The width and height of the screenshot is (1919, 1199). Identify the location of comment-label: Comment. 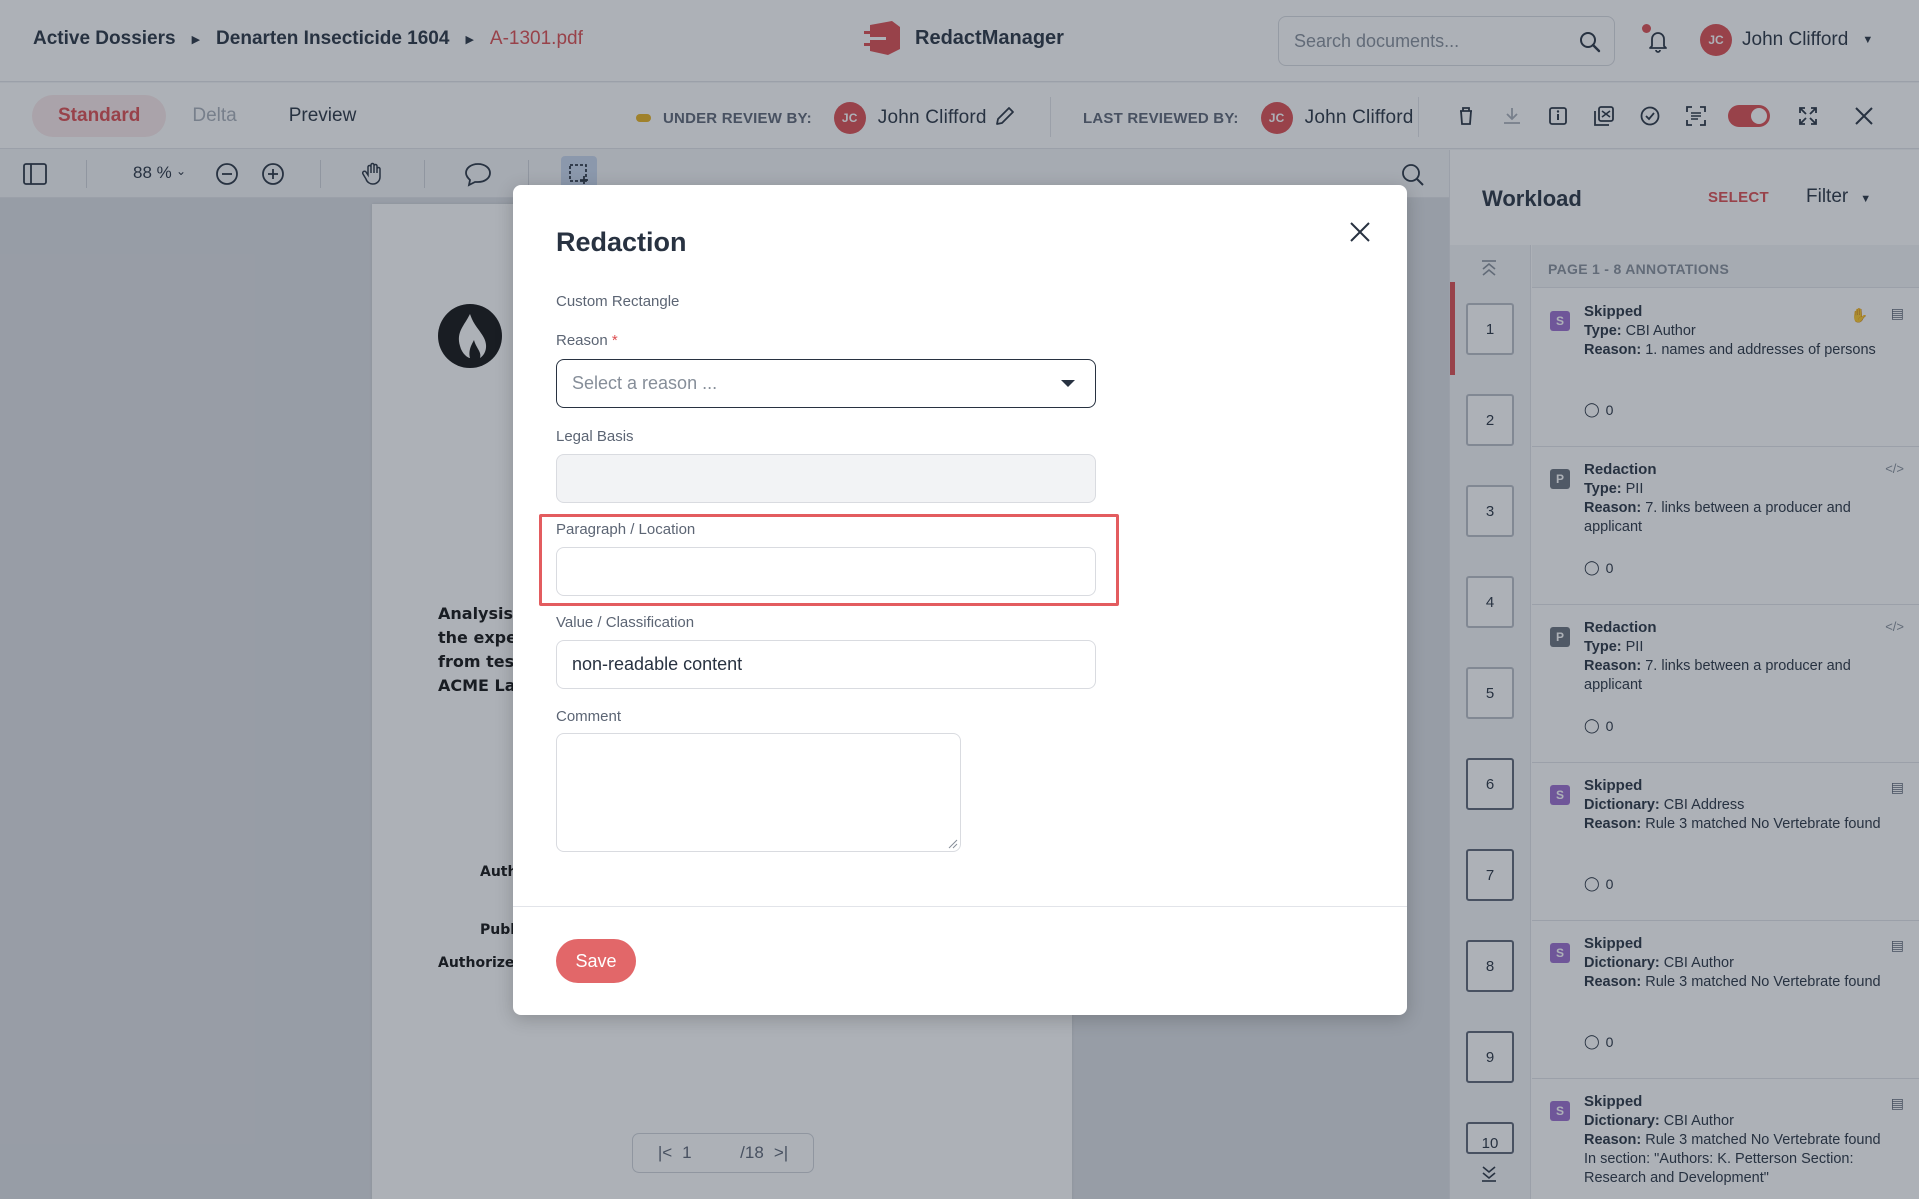
(589, 716).